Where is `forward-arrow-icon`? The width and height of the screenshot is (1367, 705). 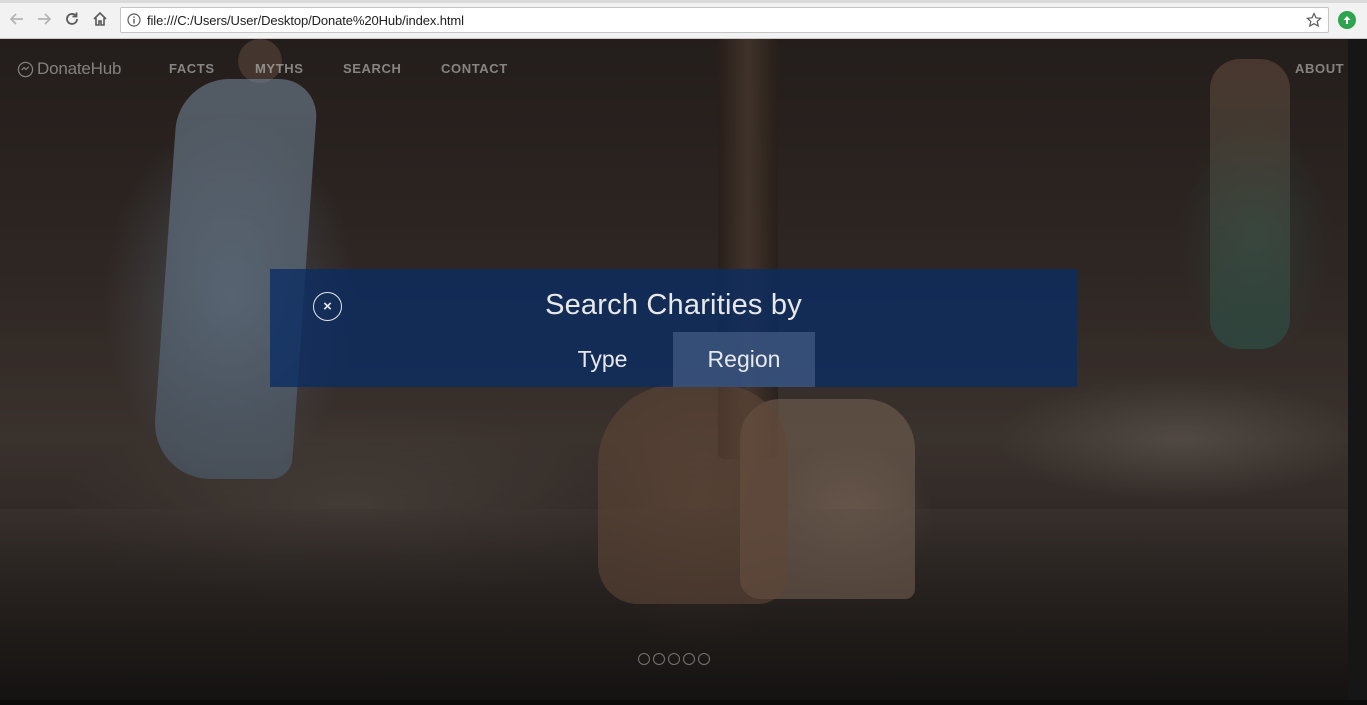
forward-arrow-icon is located at coordinates (44, 19).